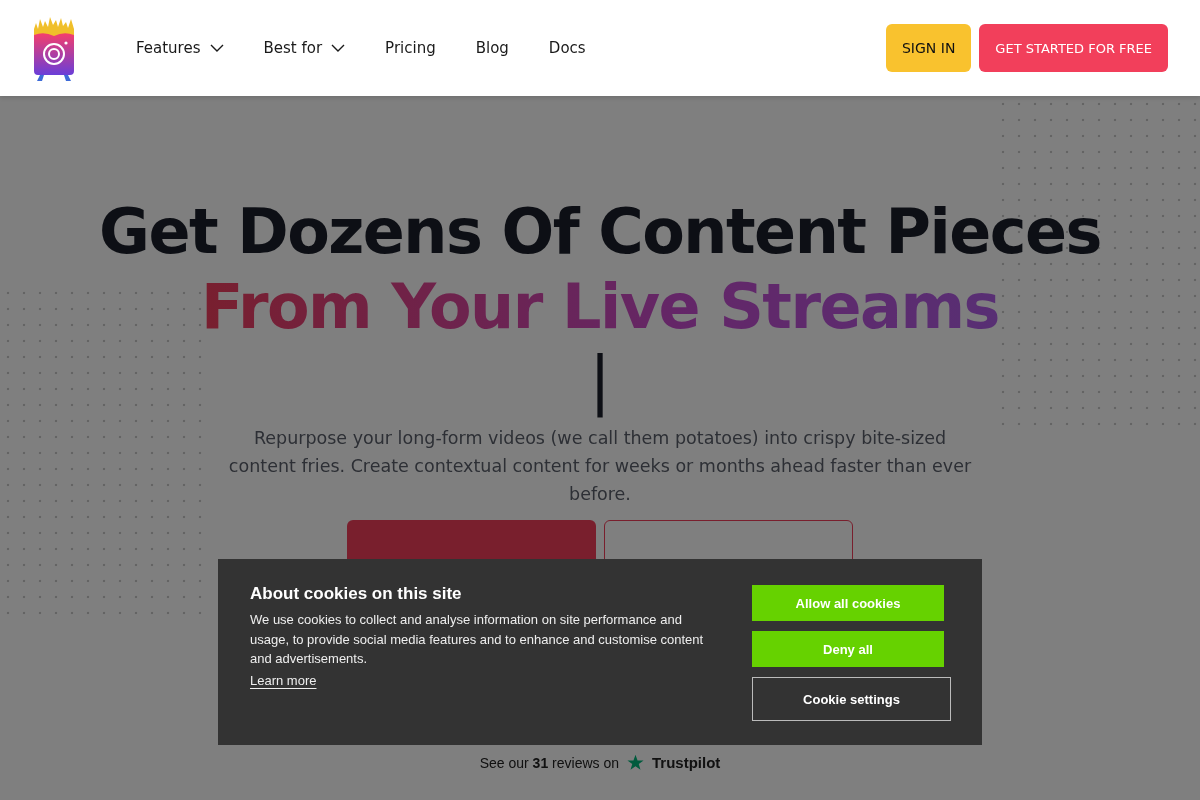 This screenshot has width=1200, height=800. What do you see at coordinates (1073, 48) in the screenshot?
I see `get-started-button: GET STARTED FOR FREE` at bounding box center [1073, 48].